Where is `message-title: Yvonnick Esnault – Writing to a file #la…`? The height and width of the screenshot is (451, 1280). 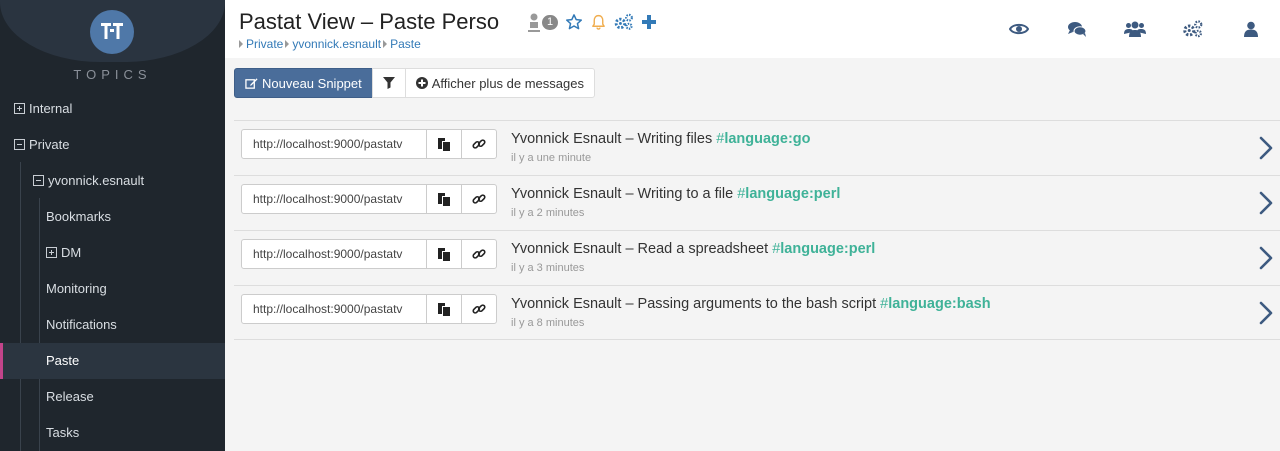 message-title: Yvonnick Esnault – Writing to a file #la… is located at coordinates (675, 194).